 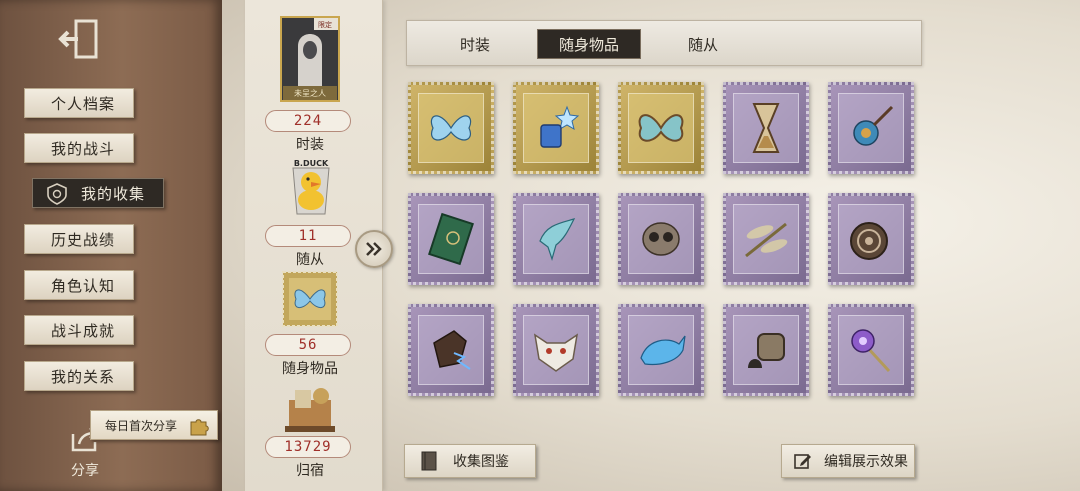 I want to click on collection-guide-label: 收集图鉴, so click(x=481, y=462).